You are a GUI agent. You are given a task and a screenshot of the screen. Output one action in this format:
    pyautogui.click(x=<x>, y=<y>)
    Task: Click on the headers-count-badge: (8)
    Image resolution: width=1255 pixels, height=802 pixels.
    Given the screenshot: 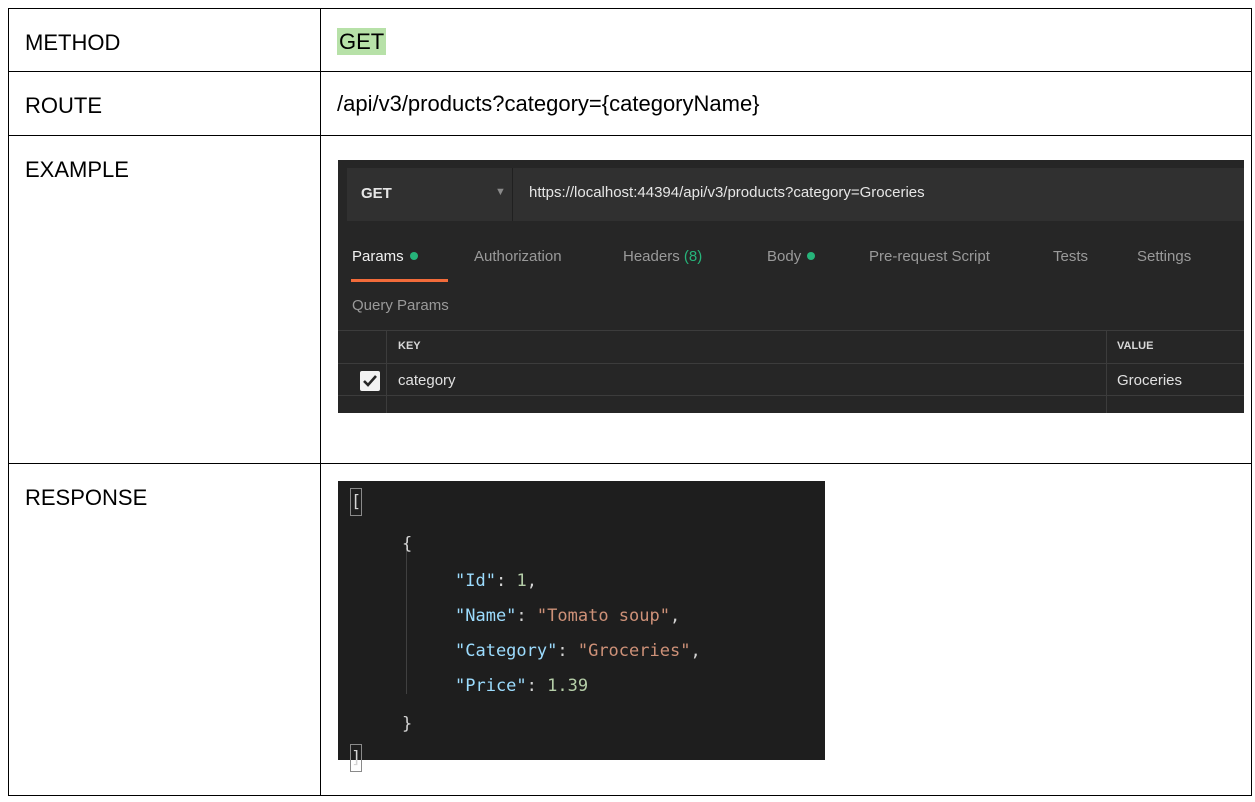 What is the action you would take?
    pyautogui.click(x=693, y=256)
    